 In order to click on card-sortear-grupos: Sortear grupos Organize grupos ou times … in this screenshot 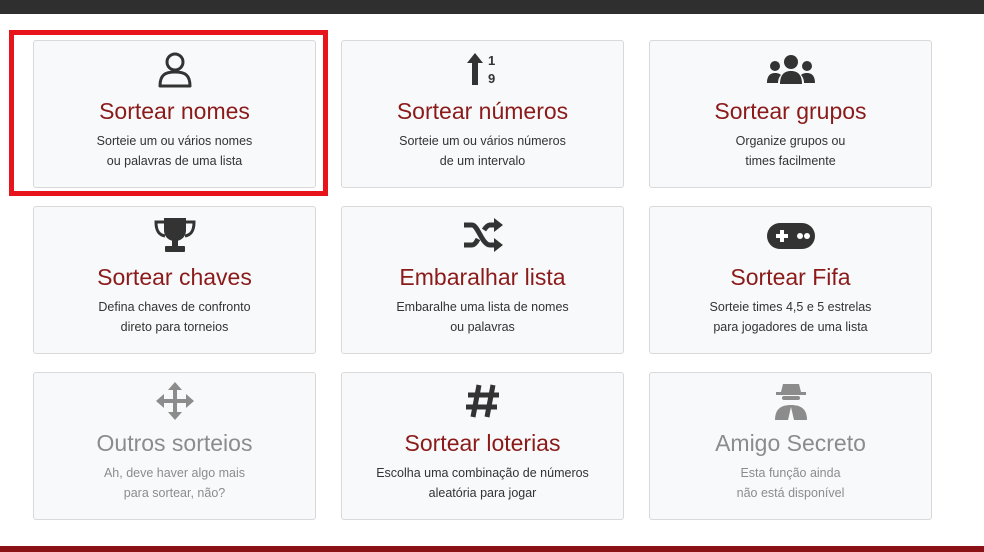, I will do `click(790, 114)`.